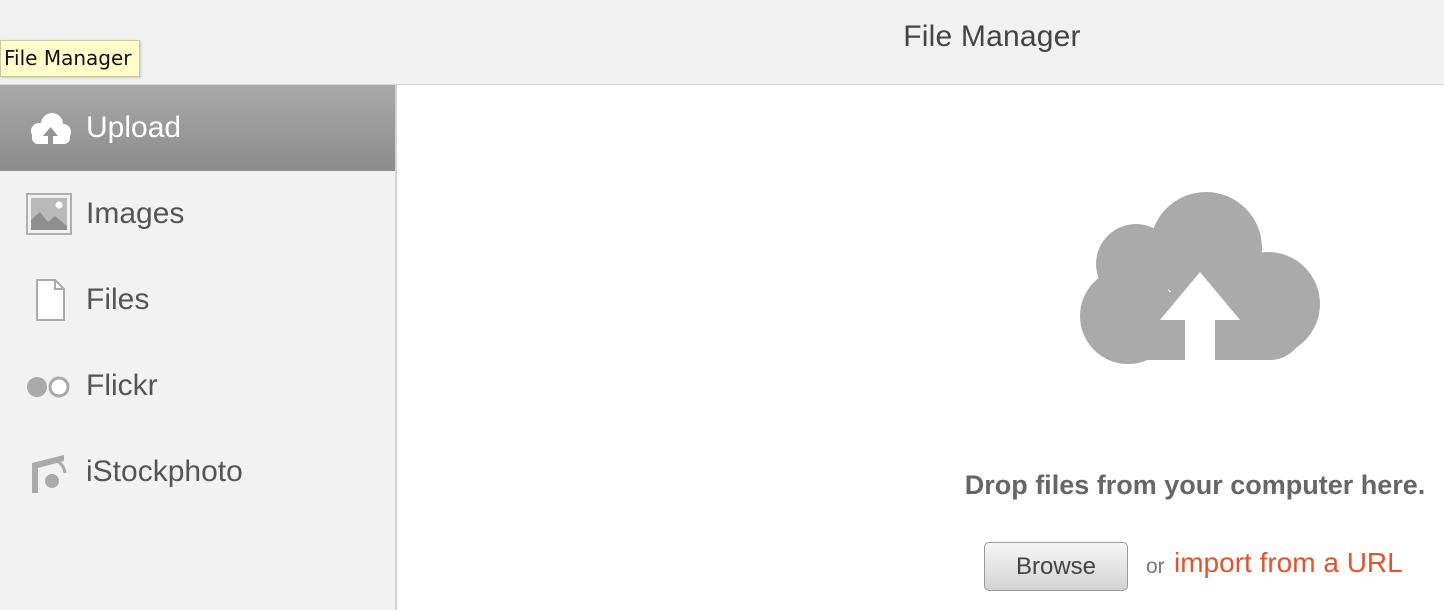 The height and width of the screenshot is (610, 1444). What do you see at coordinates (70, 58) in the screenshot?
I see `tooltip: File Manager` at bounding box center [70, 58].